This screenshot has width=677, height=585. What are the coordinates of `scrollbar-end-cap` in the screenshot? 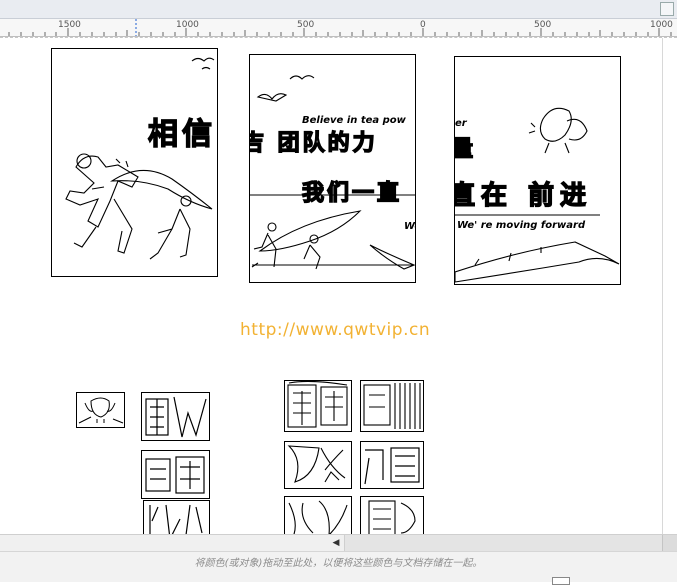 It's located at (669, 543).